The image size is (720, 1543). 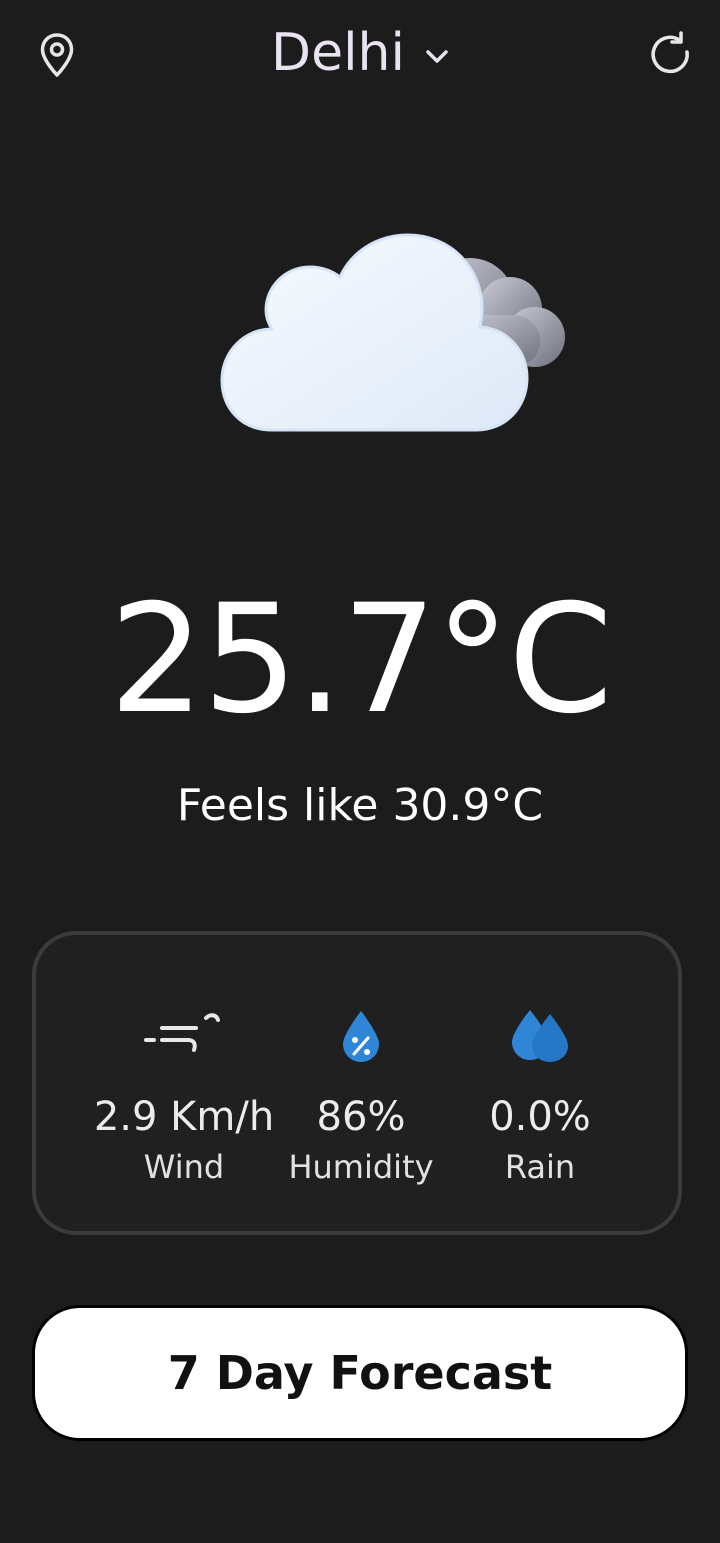 I want to click on rain-stat: 0.0% Rain, so click(x=540, y=1092).